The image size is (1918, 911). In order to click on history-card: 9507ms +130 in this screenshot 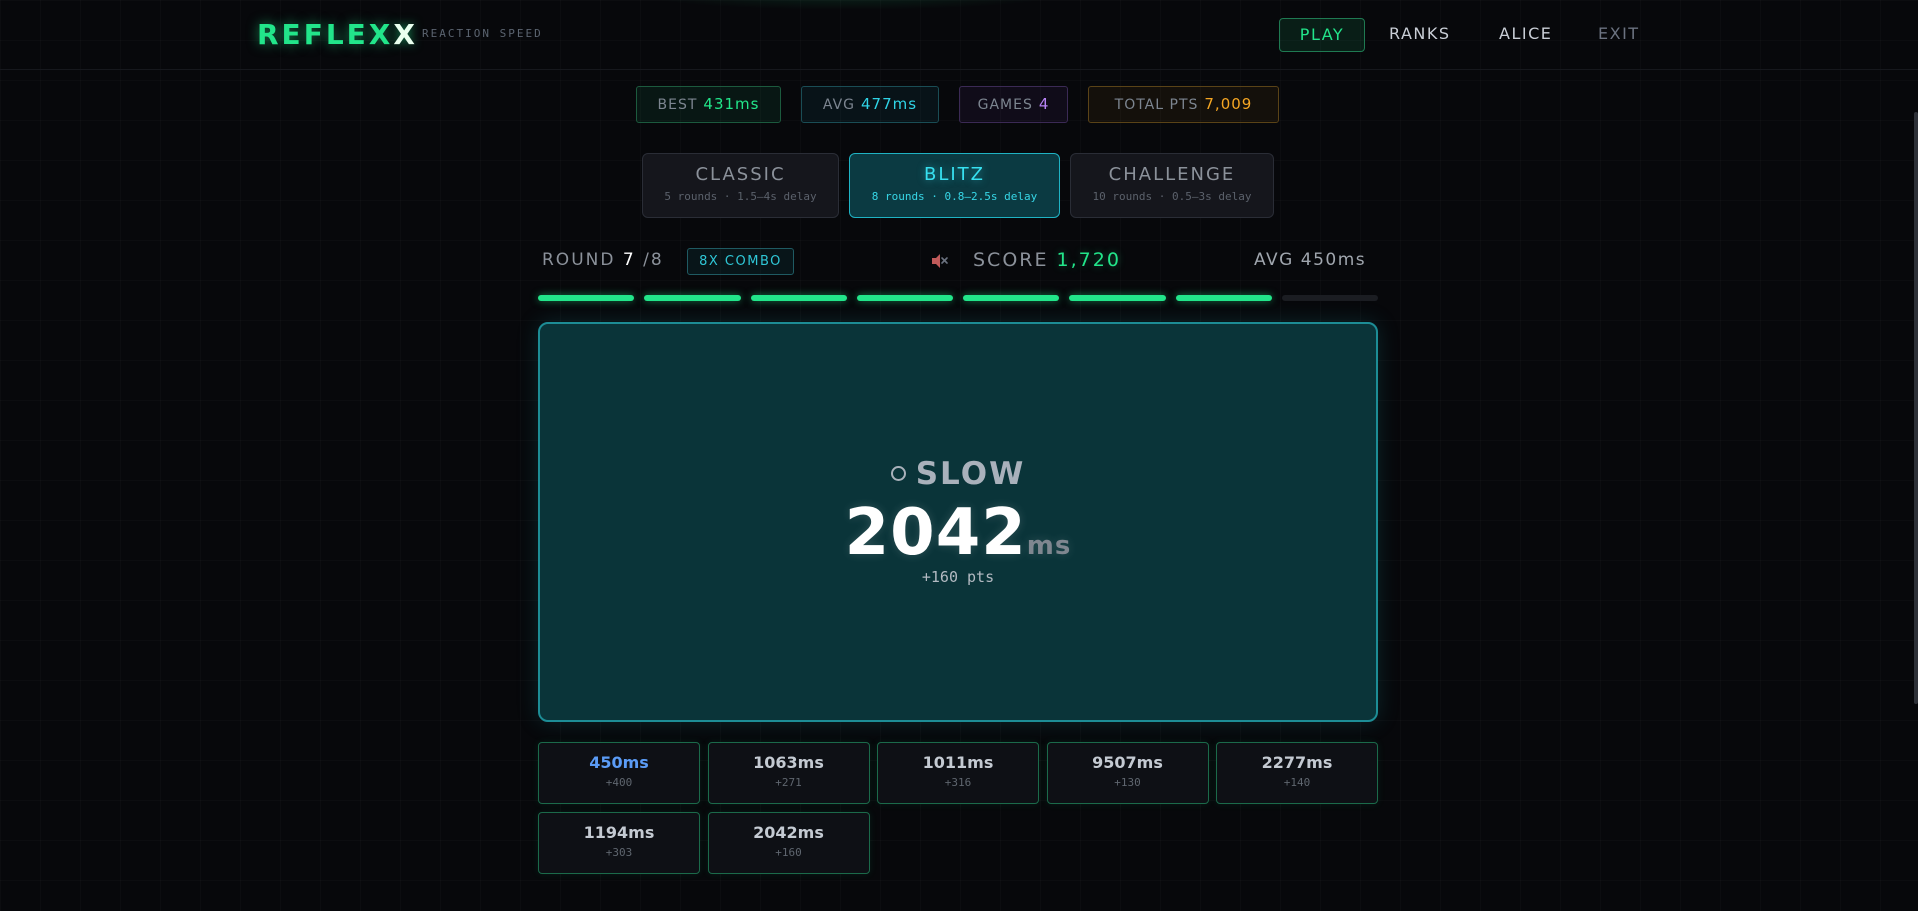, I will do `click(1127, 773)`.